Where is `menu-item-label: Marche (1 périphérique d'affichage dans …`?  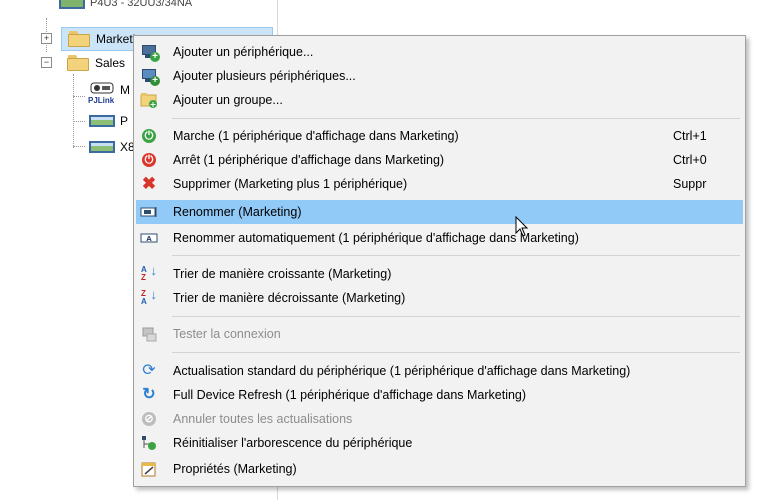
menu-item-label: Marche (1 périphérique d'affichage dans … is located at coordinates (316, 136).